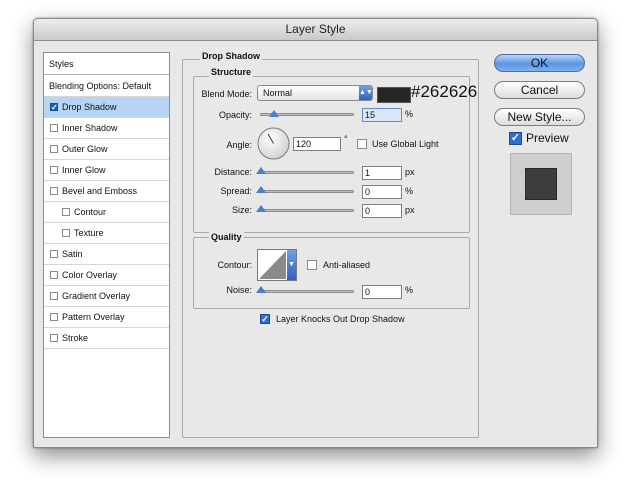  What do you see at coordinates (315, 30) in the screenshot?
I see `window-title: Layer Style` at bounding box center [315, 30].